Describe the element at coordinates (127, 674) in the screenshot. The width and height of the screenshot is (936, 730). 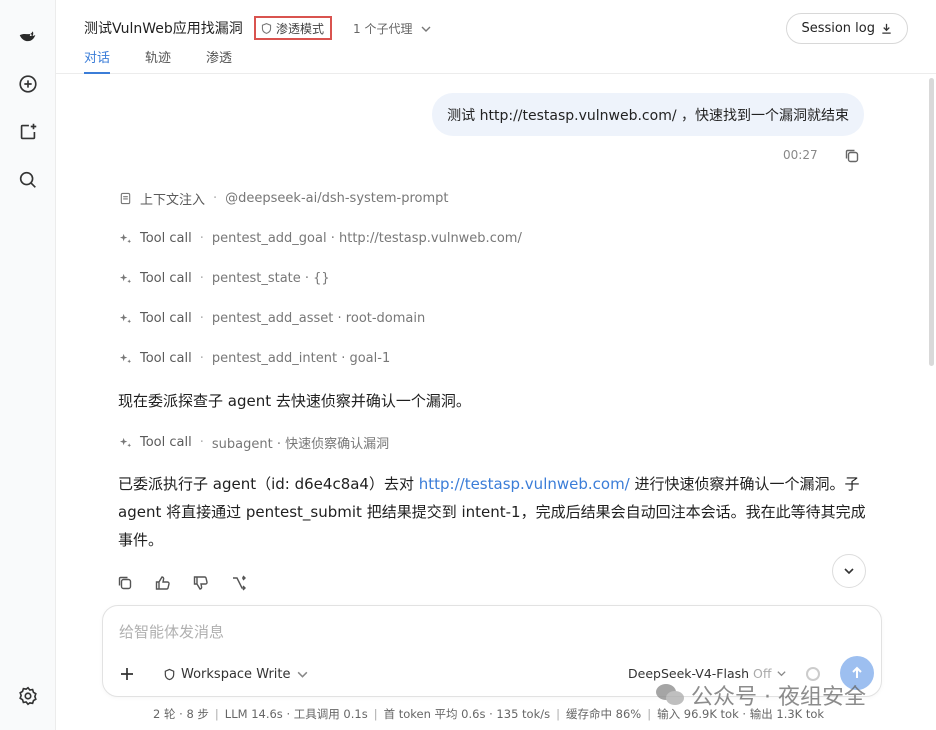
I see `add-attachment-icon` at that location.